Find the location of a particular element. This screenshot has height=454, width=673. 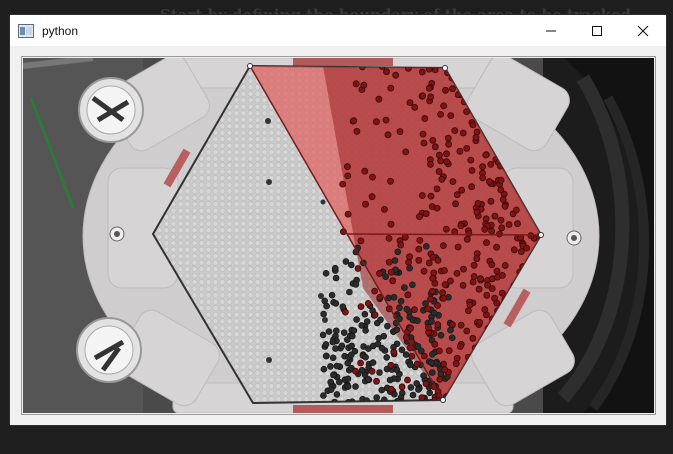

gauge-top is located at coordinates (111, 110).